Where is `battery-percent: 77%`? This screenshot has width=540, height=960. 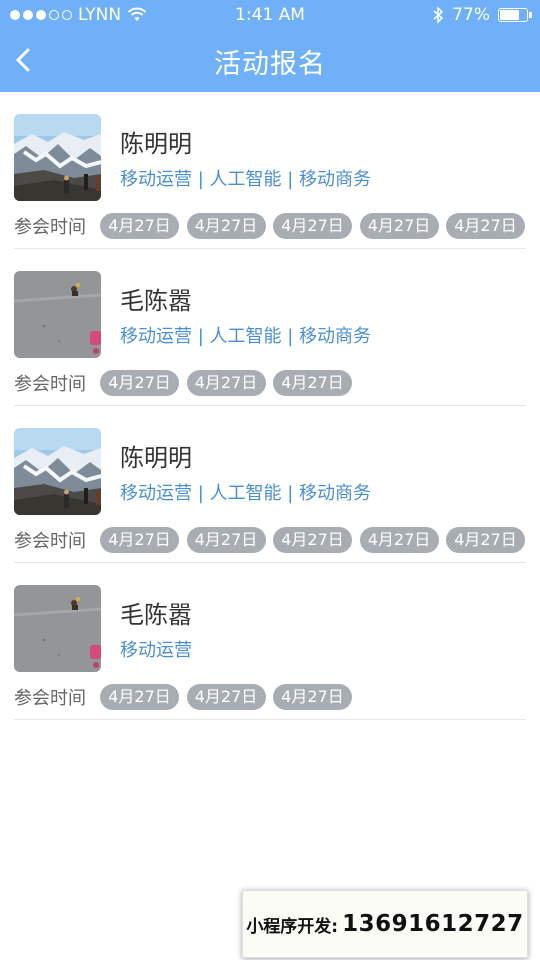 battery-percent: 77% is located at coordinates (471, 15).